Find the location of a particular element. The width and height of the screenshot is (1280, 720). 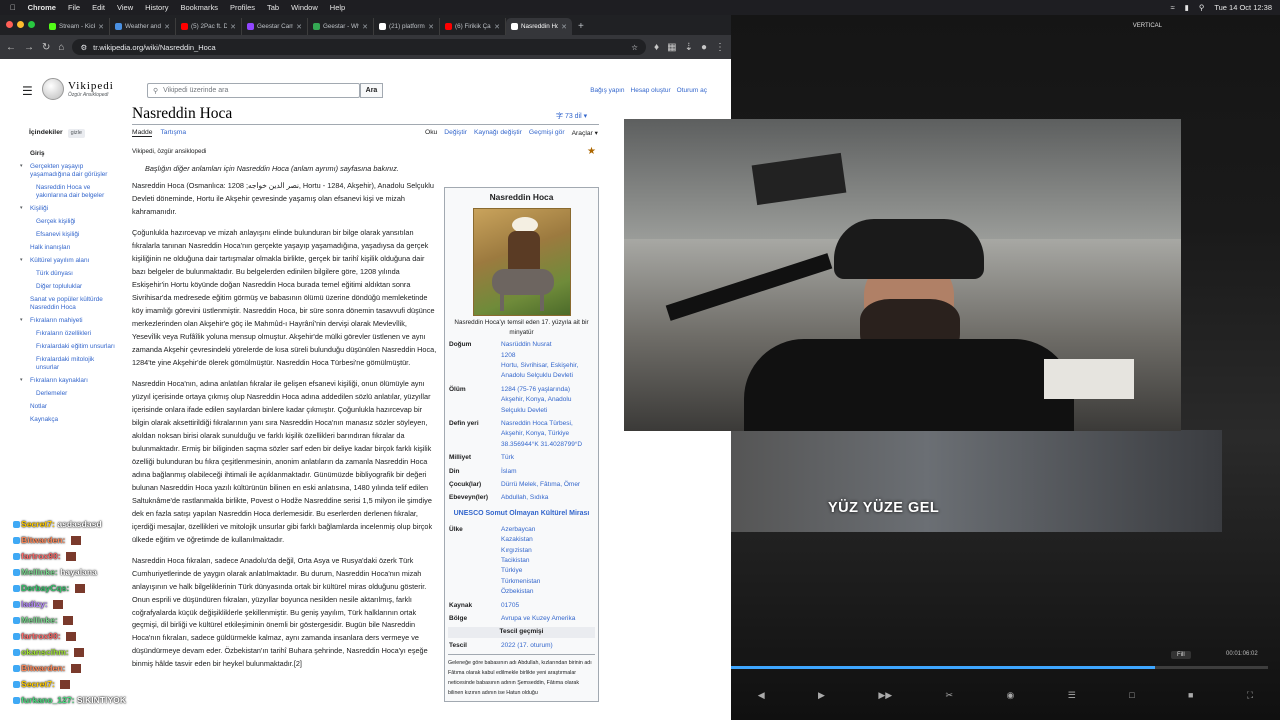

tab-edit: Değiştir is located at coordinates (455, 133).